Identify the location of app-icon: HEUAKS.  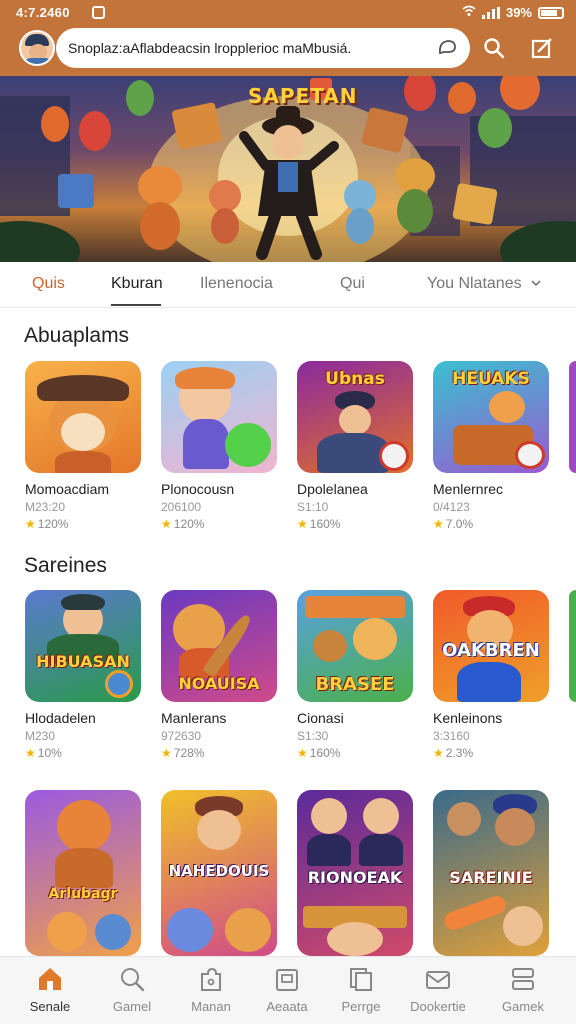
(491, 417).